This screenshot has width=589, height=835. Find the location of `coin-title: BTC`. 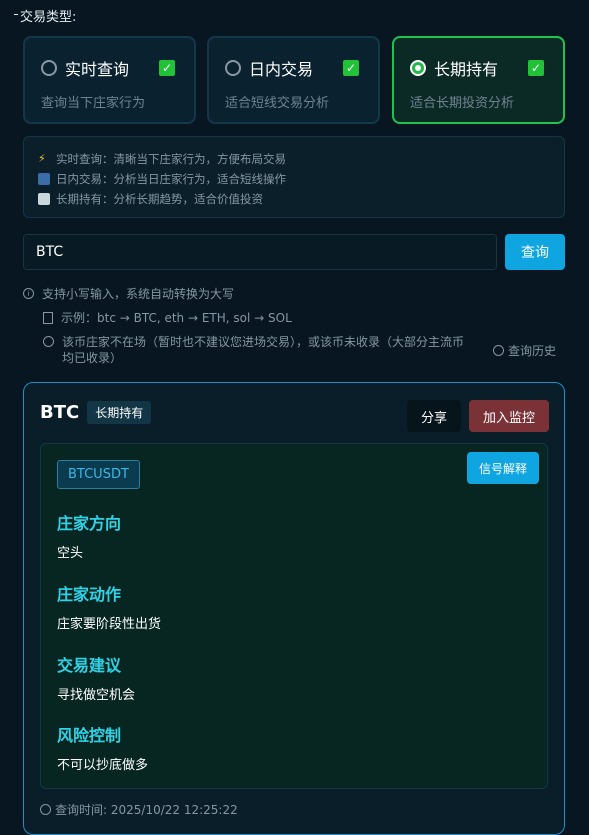

coin-title: BTC is located at coordinates (60, 412).